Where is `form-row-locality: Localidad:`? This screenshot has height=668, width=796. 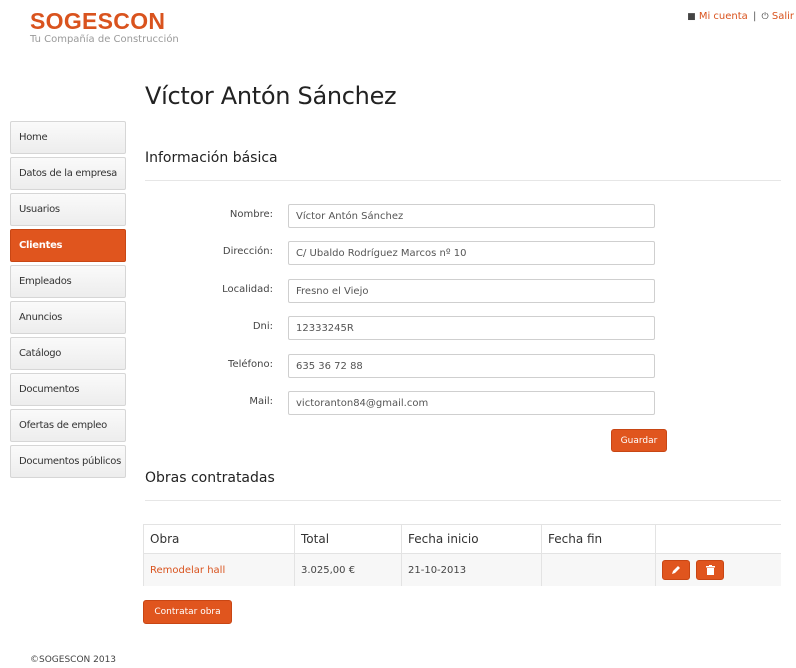
form-row-locality: Localidad: is located at coordinates (405, 291).